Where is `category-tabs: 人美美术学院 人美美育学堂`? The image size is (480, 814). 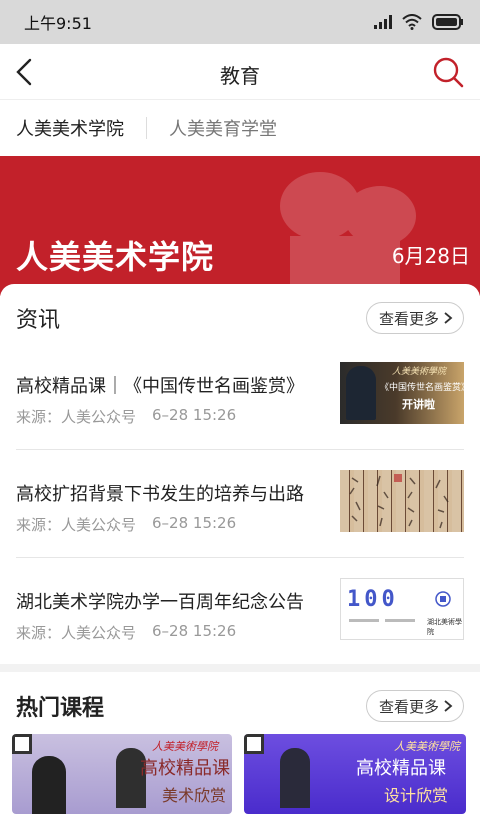 category-tabs: 人美美术学院 人美美育学堂 is located at coordinates (240, 128).